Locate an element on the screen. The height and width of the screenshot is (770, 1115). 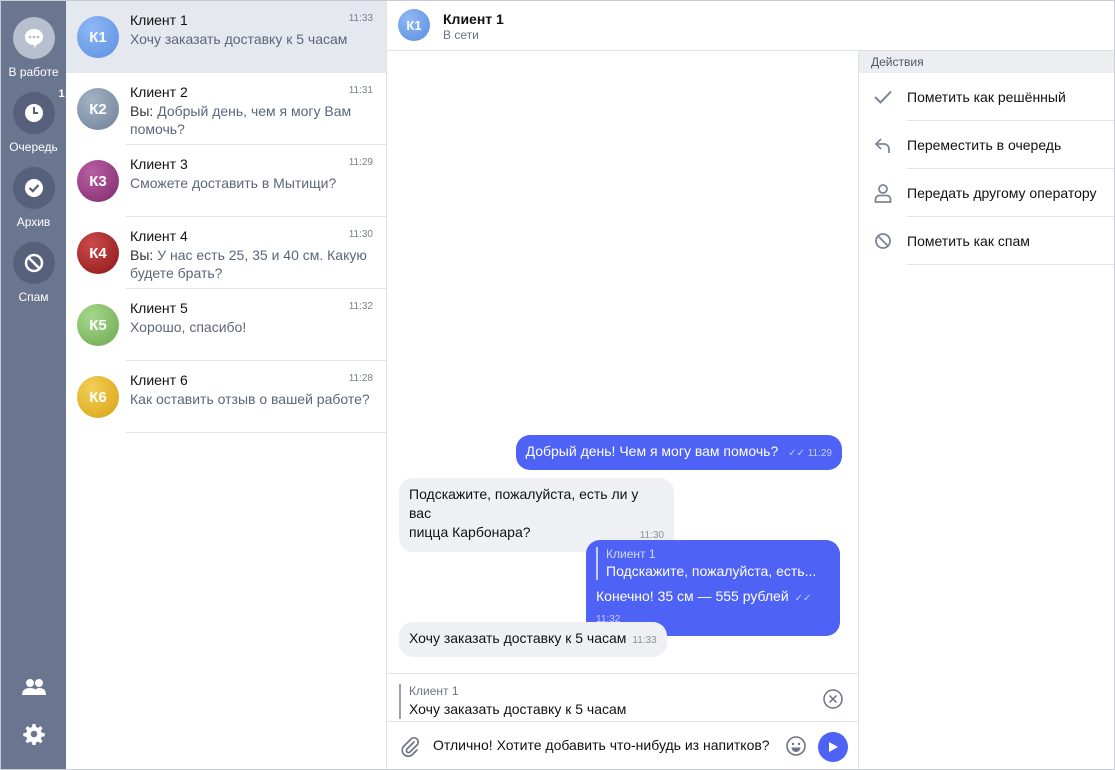
chat-preview: Хочу заказать доставку к 5 часам is located at coordinates (250, 39).